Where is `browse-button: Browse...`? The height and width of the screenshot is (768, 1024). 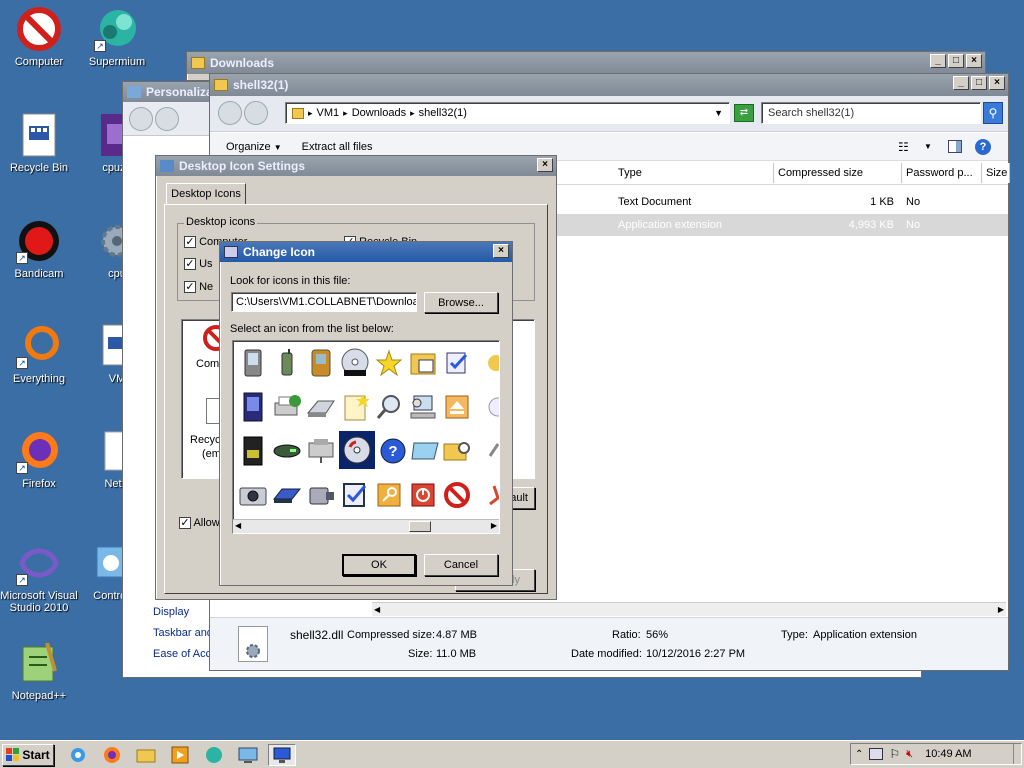 browse-button: Browse... is located at coordinates (461, 302).